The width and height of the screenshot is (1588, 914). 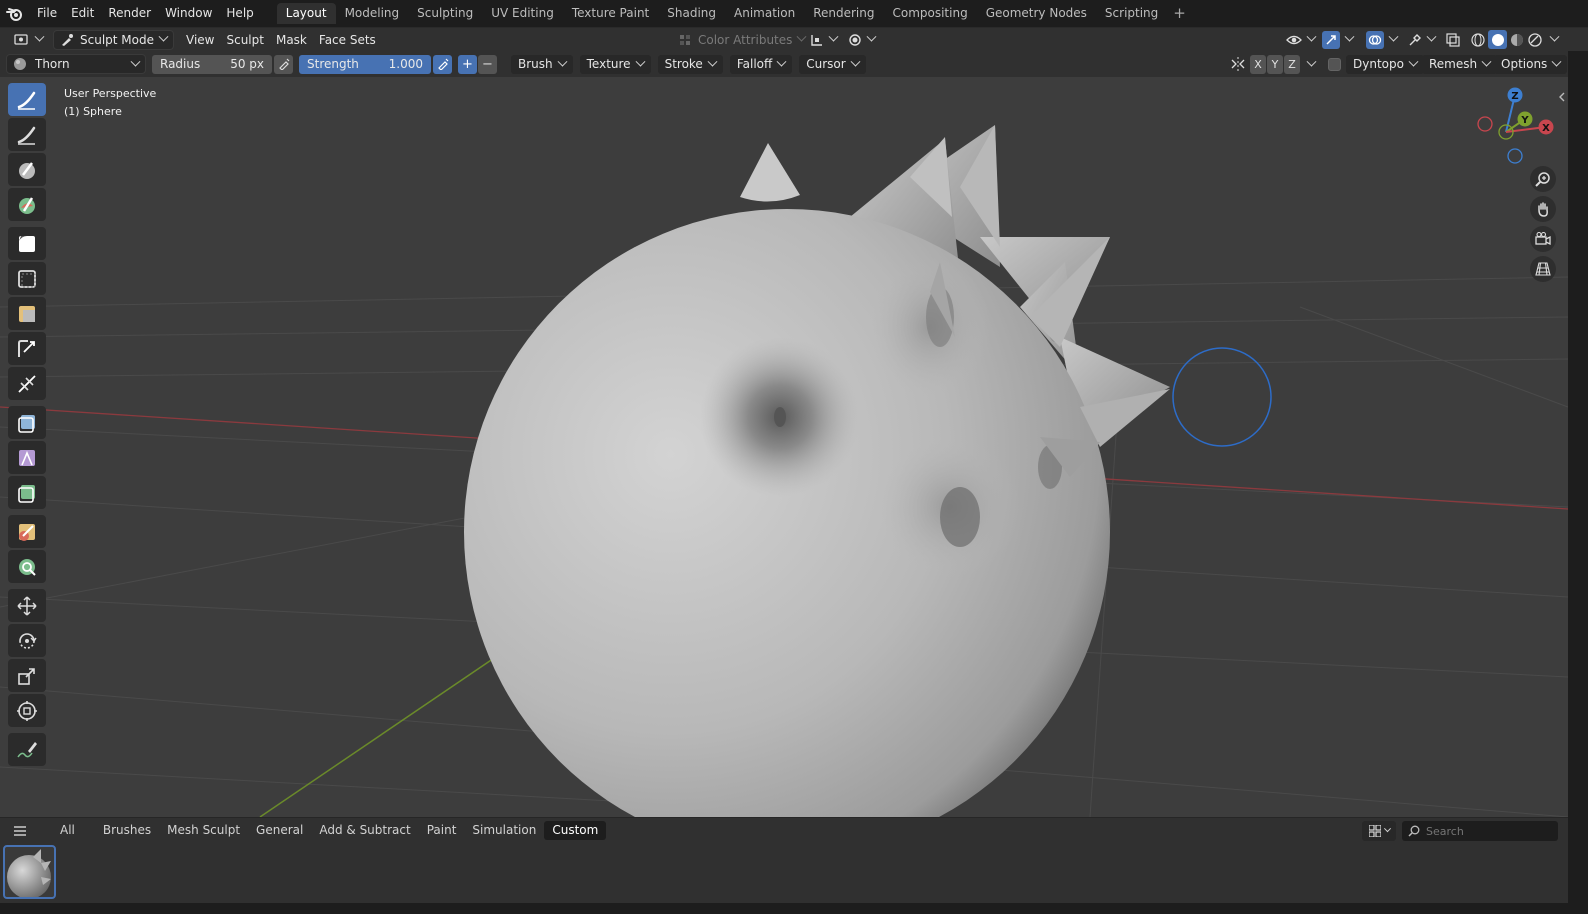 I want to click on pan-button, so click(x=1543, y=209).